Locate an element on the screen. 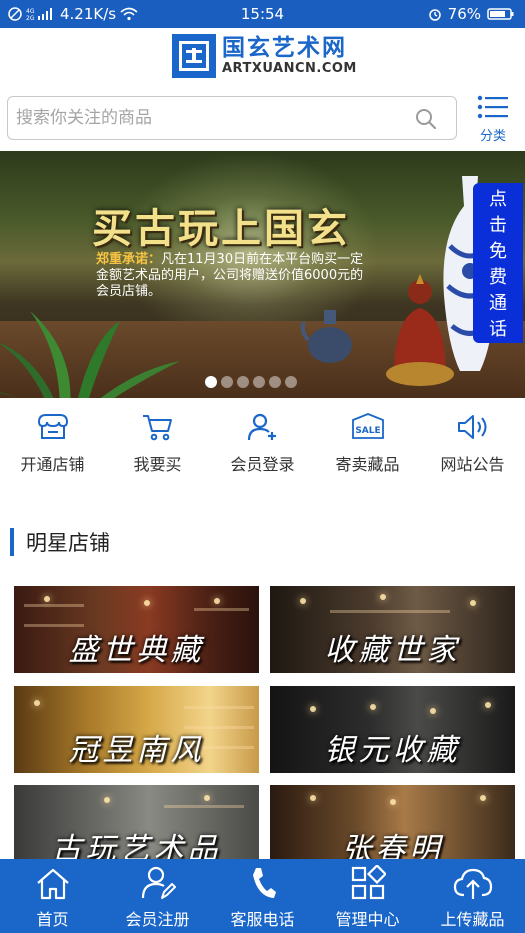 This screenshot has width=525, height=933. store-card: 银元收藏 is located at coordinates (392, 729).